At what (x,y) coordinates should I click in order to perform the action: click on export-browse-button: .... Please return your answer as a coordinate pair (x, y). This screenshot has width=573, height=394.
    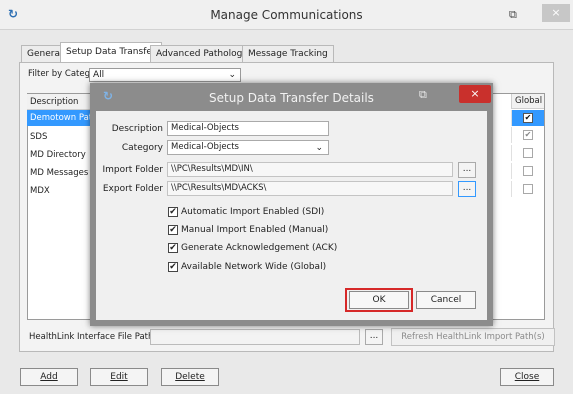
    Looking at the image, I should click on (467, 189).